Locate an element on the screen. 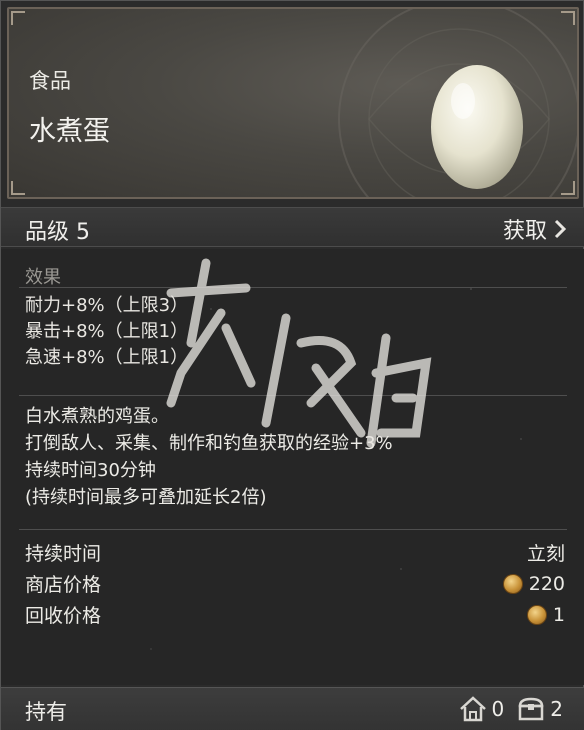 Image resolution: width=584 pixels, height=730 pixels. shop-price-row: 商店价格 220 is located at coordinates (295, 583).